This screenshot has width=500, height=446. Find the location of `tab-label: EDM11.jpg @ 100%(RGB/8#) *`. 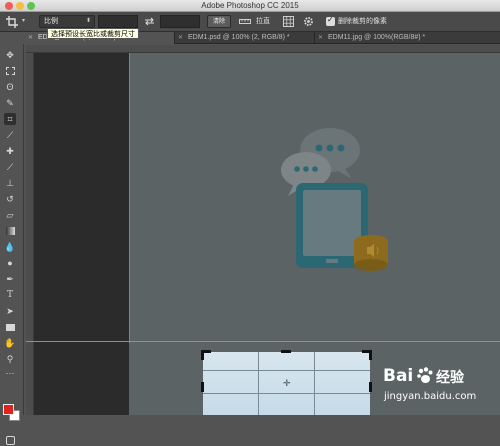

tab-label: EDM11.jpg @ 100%(RGB/8#) * is located at coordinates (377, 37).